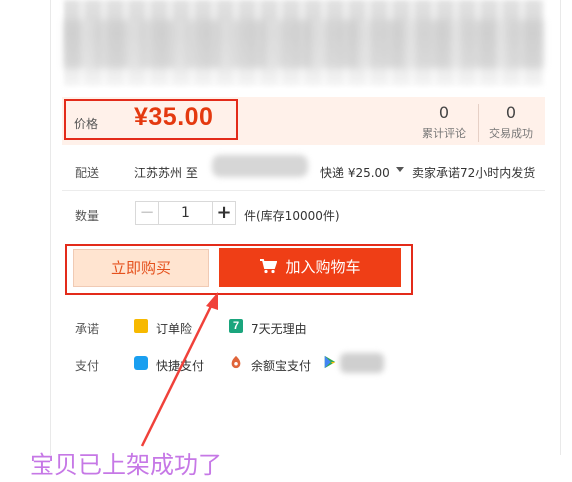 The height and width of the screenshot is (482, 572). I want to click on annotation-arrow, so click(179, 369).